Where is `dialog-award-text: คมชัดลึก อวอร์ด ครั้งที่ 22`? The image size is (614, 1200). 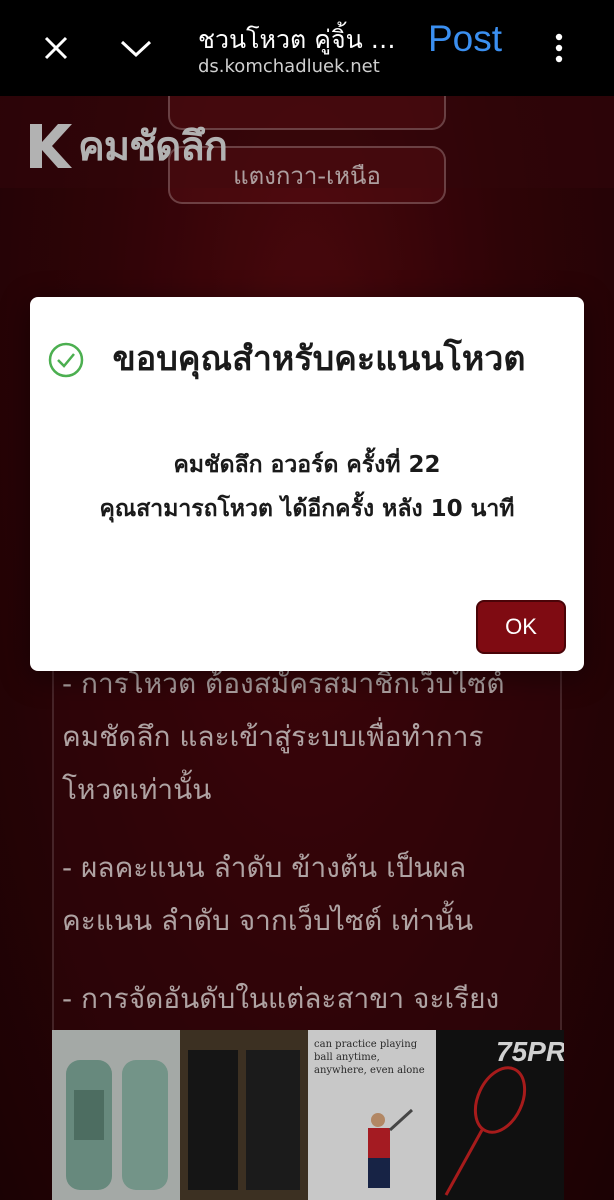 dialog-award-text: คมชัดลึก อวอร์ด ครั้งที่ 22 is located at coordinates (307, 465).